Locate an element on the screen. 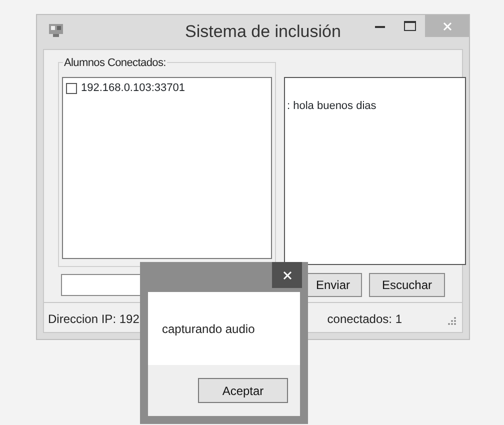 This screenshot has height=425, width=504. resize-grip-icon is located at coordinates (452, 321).